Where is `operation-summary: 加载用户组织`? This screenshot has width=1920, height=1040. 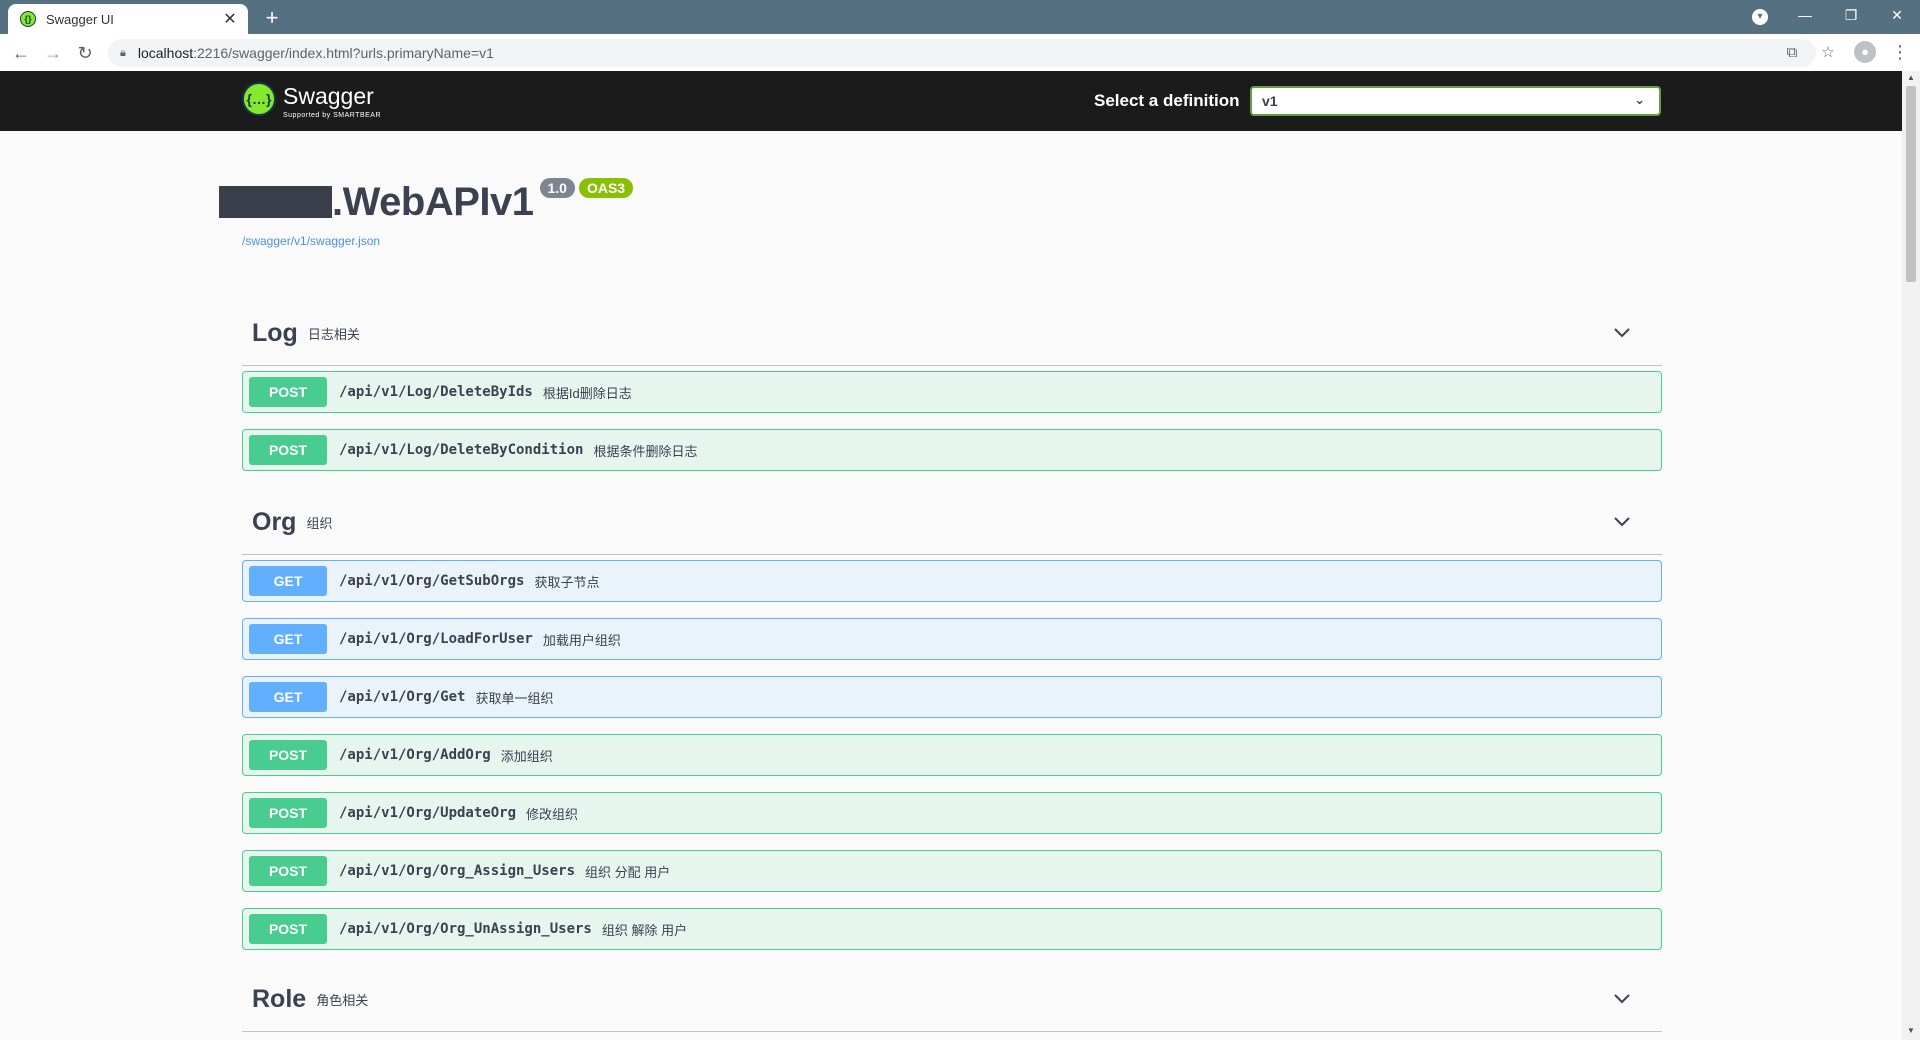 operation-summary: 加载用户组织 is located at coordinates (581, 640).